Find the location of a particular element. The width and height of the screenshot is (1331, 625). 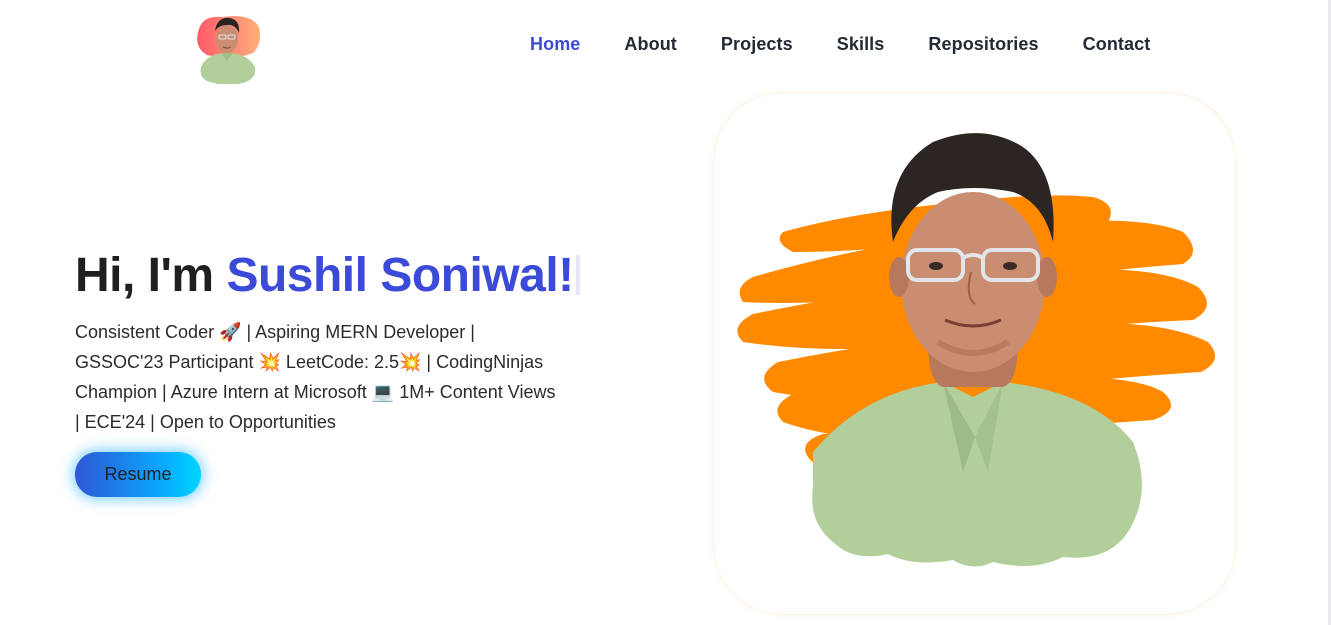

hero-title: Hi, I'm Sushil Soniwal! is located at coordinates (327, 275).